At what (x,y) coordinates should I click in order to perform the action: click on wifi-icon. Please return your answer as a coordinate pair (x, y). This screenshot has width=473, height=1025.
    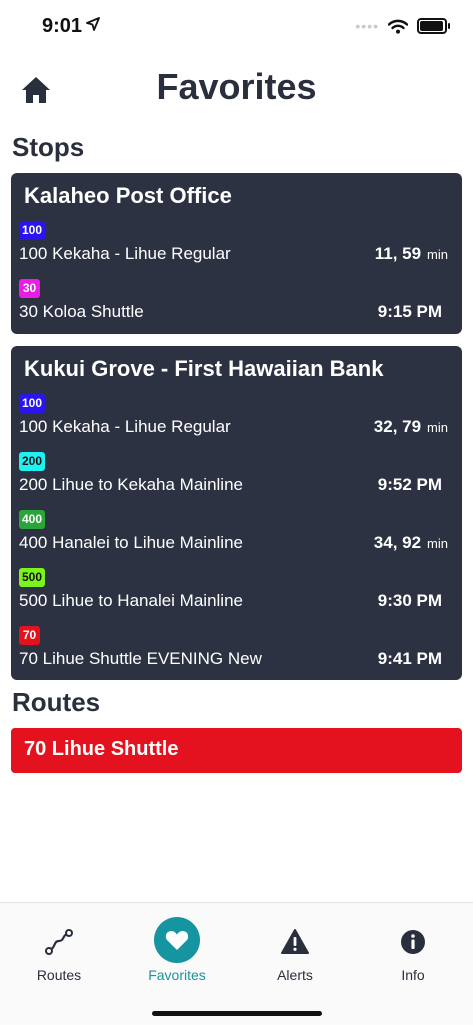
    Looking at the image, I should click on (398, 26).